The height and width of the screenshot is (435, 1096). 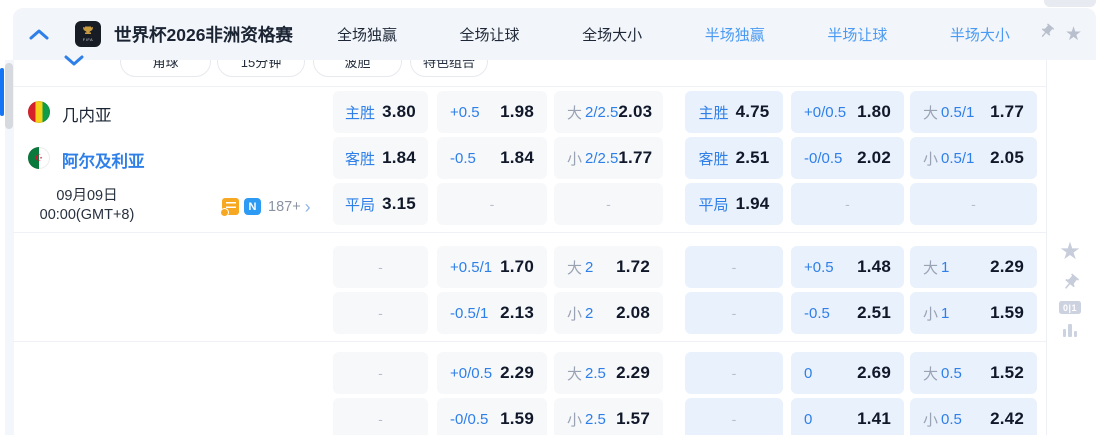 I want to click on tab-fulltime-overunder: 全场大小, so click(x=612, y=34).